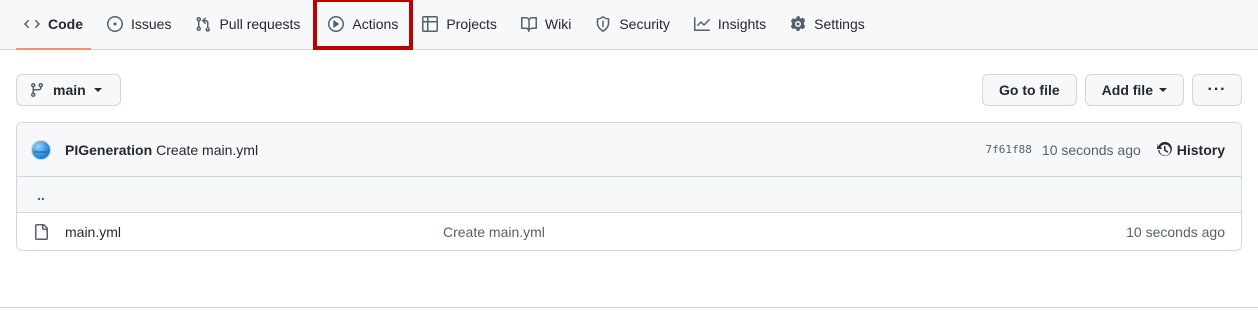 The image size is (1258, 325). I want to click on commit-message-link: Create main.yml, so click(207, 150).